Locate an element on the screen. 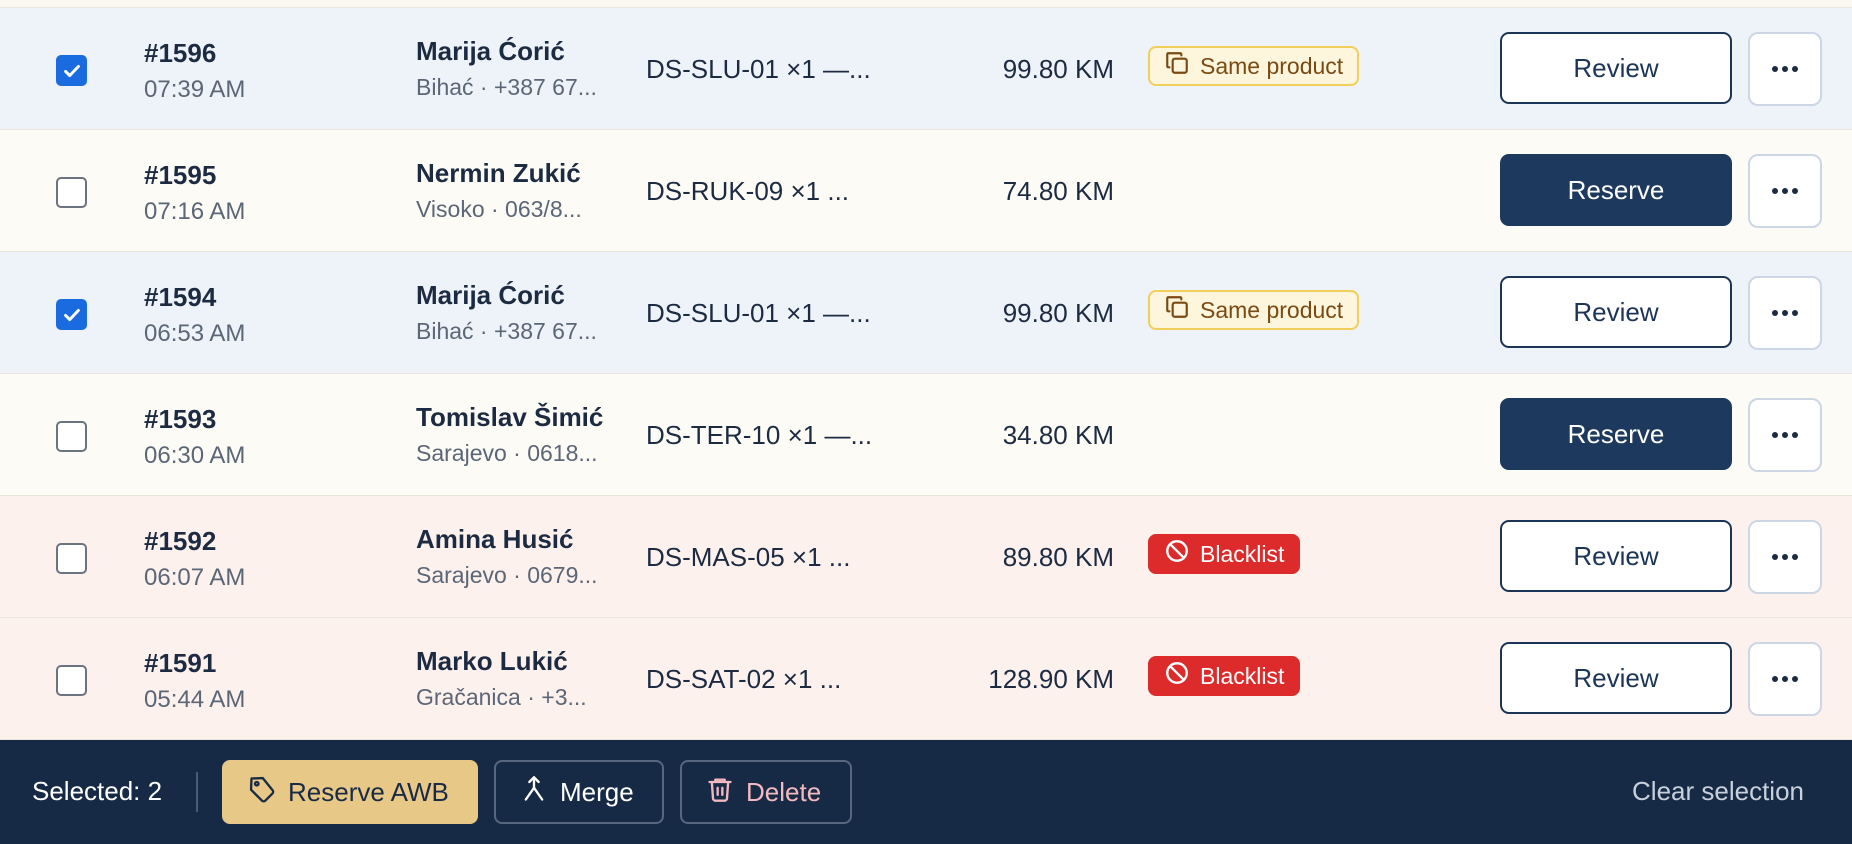  reserve-awb-button: Reserve AWB is located at coordinates (350, 792).